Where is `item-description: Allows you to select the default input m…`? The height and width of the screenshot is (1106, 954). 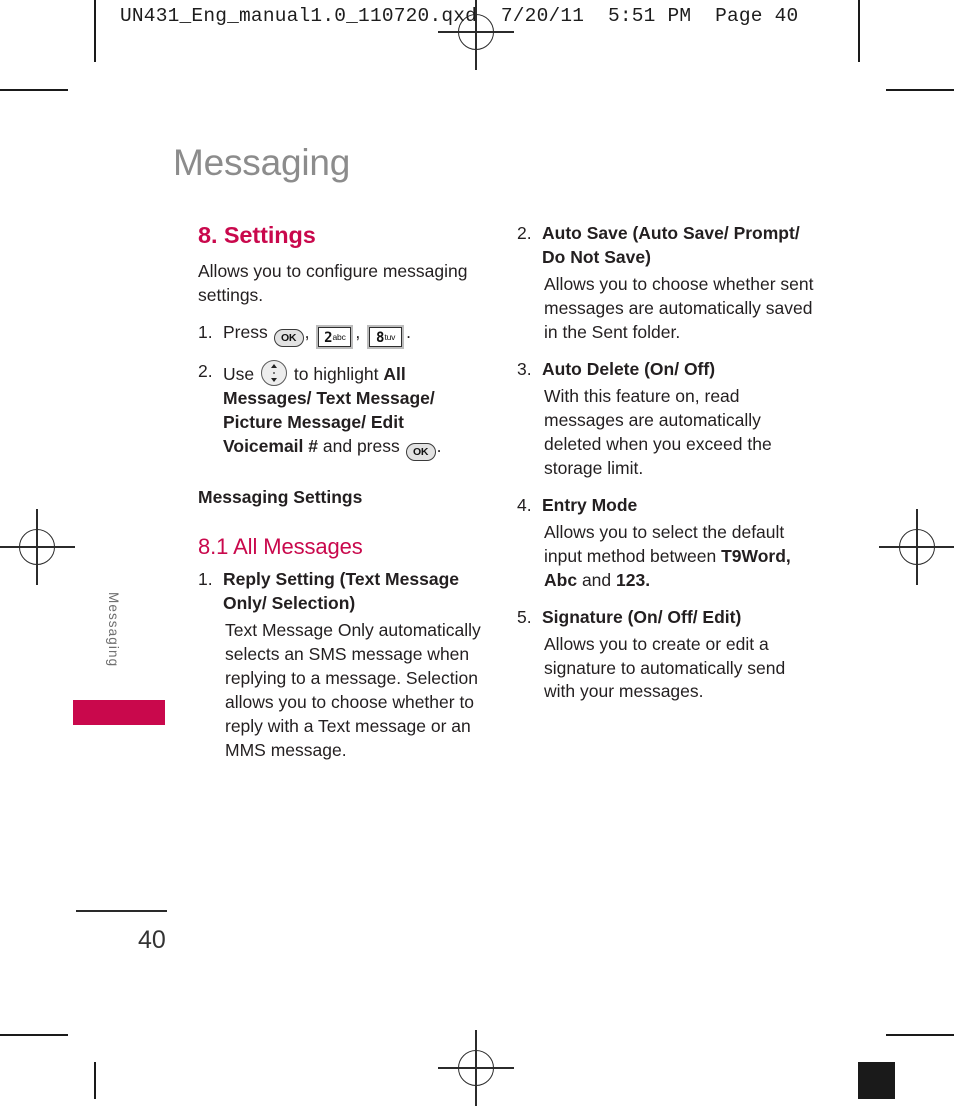 item-description: Allows you to select the default input m… is located at coordinates (679, 557).